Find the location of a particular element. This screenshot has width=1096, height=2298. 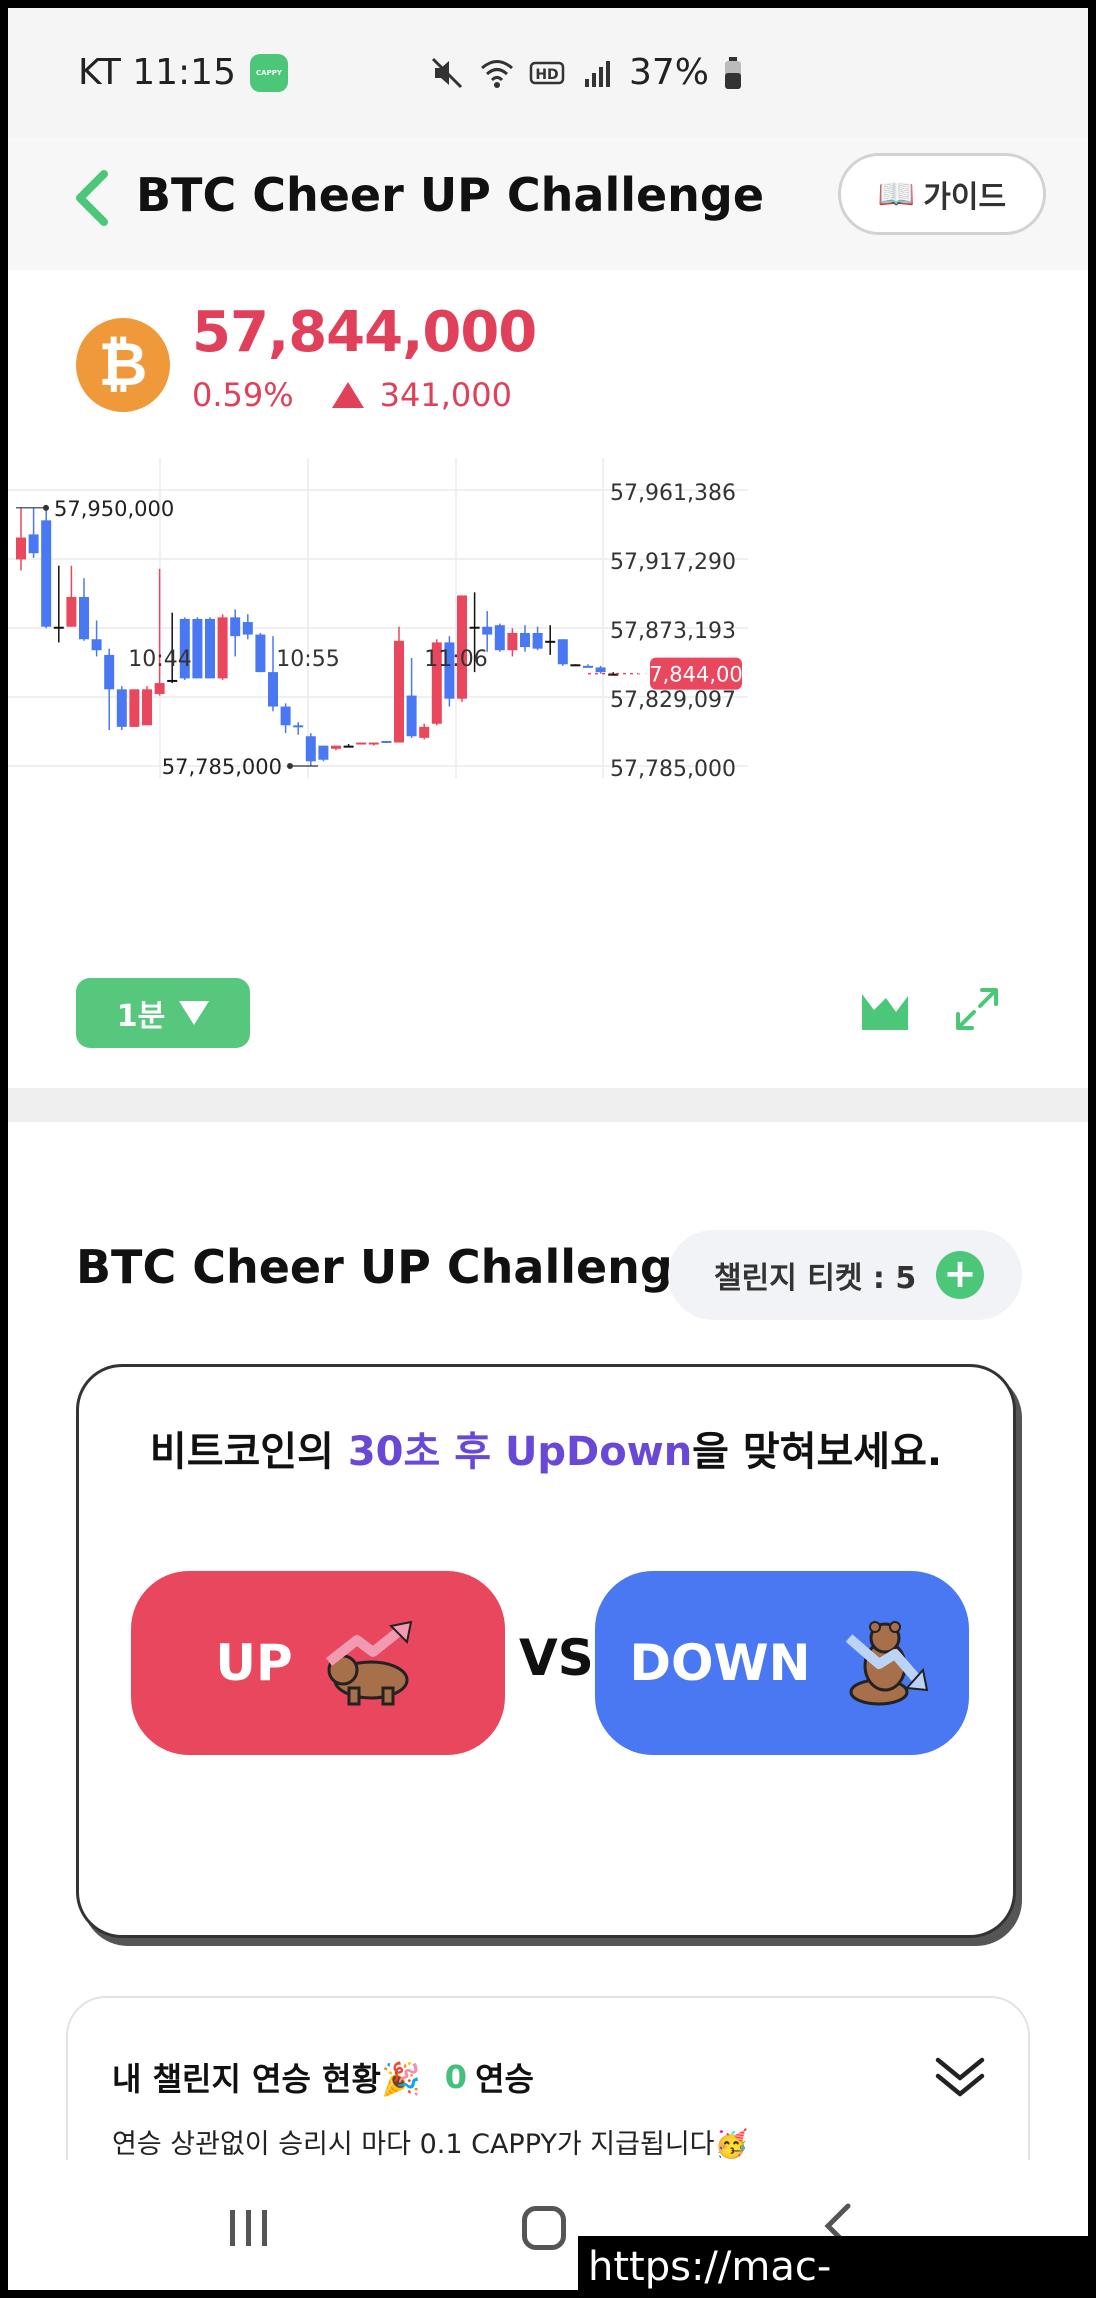

up-label: UP is located at coordinates (254, 1663).